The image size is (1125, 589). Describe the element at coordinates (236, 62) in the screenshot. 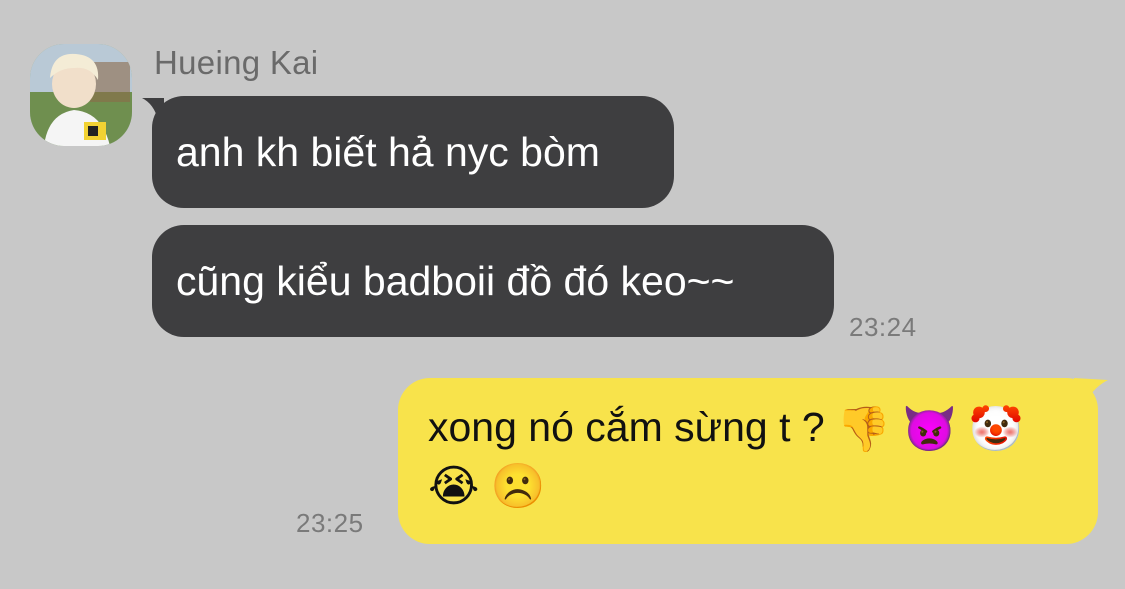

I see `sender-name: Hueing Kai` at that location.